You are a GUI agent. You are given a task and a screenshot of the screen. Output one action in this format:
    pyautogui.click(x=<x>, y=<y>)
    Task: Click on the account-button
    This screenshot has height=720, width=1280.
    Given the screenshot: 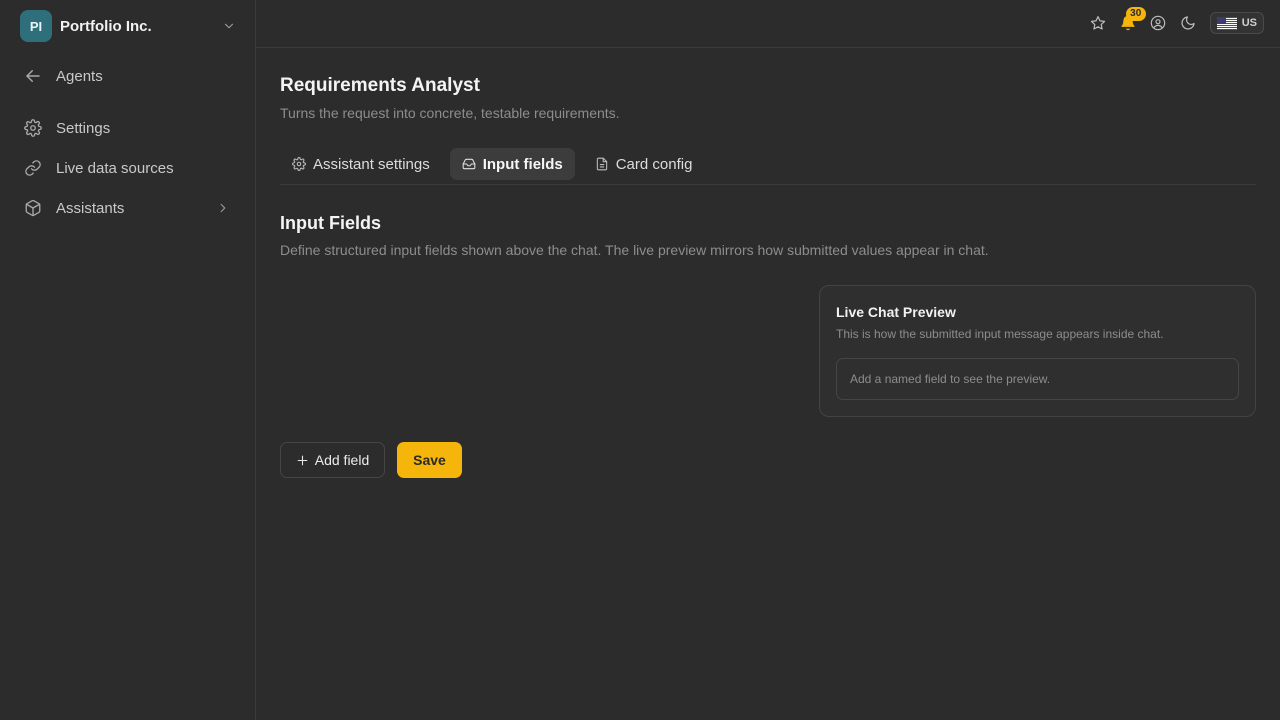 What is the action you would take?
    pyautogui.click(x=1158, y=23)
    